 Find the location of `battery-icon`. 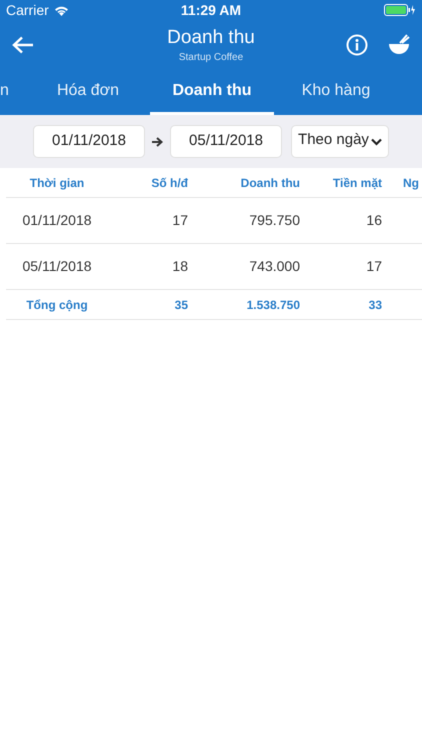

battery-icon is located at coordinates (400, 10).